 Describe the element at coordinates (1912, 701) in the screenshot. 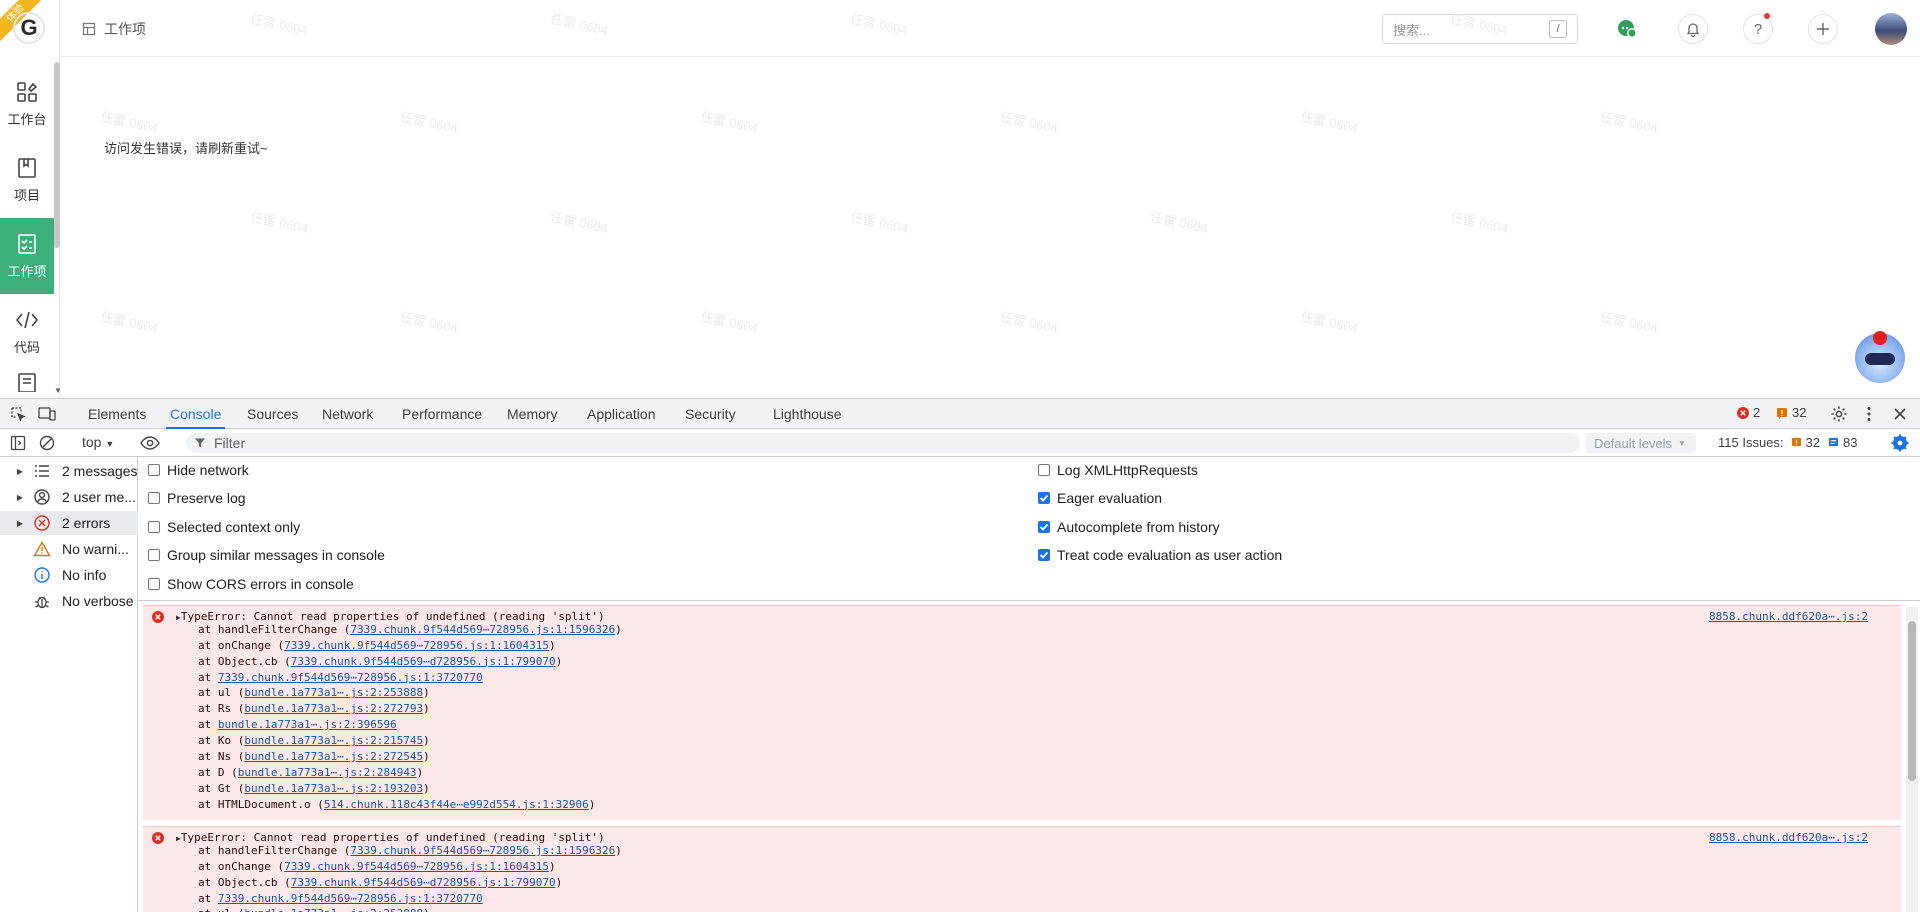

I see `scrollbar-thumb` at that location.